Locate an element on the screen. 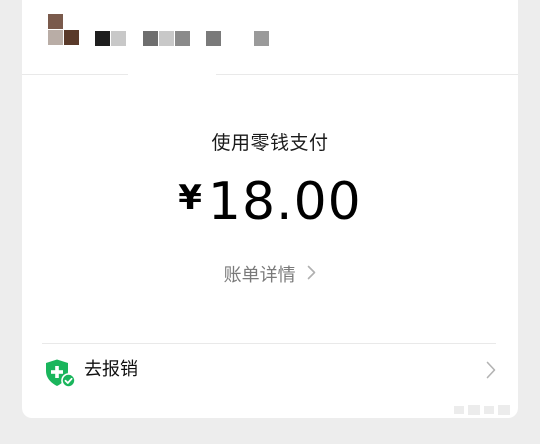 The width and height of the screenshot is (540, 444). bill-details-link: 账单详情 is located at coordinates (270, 274).